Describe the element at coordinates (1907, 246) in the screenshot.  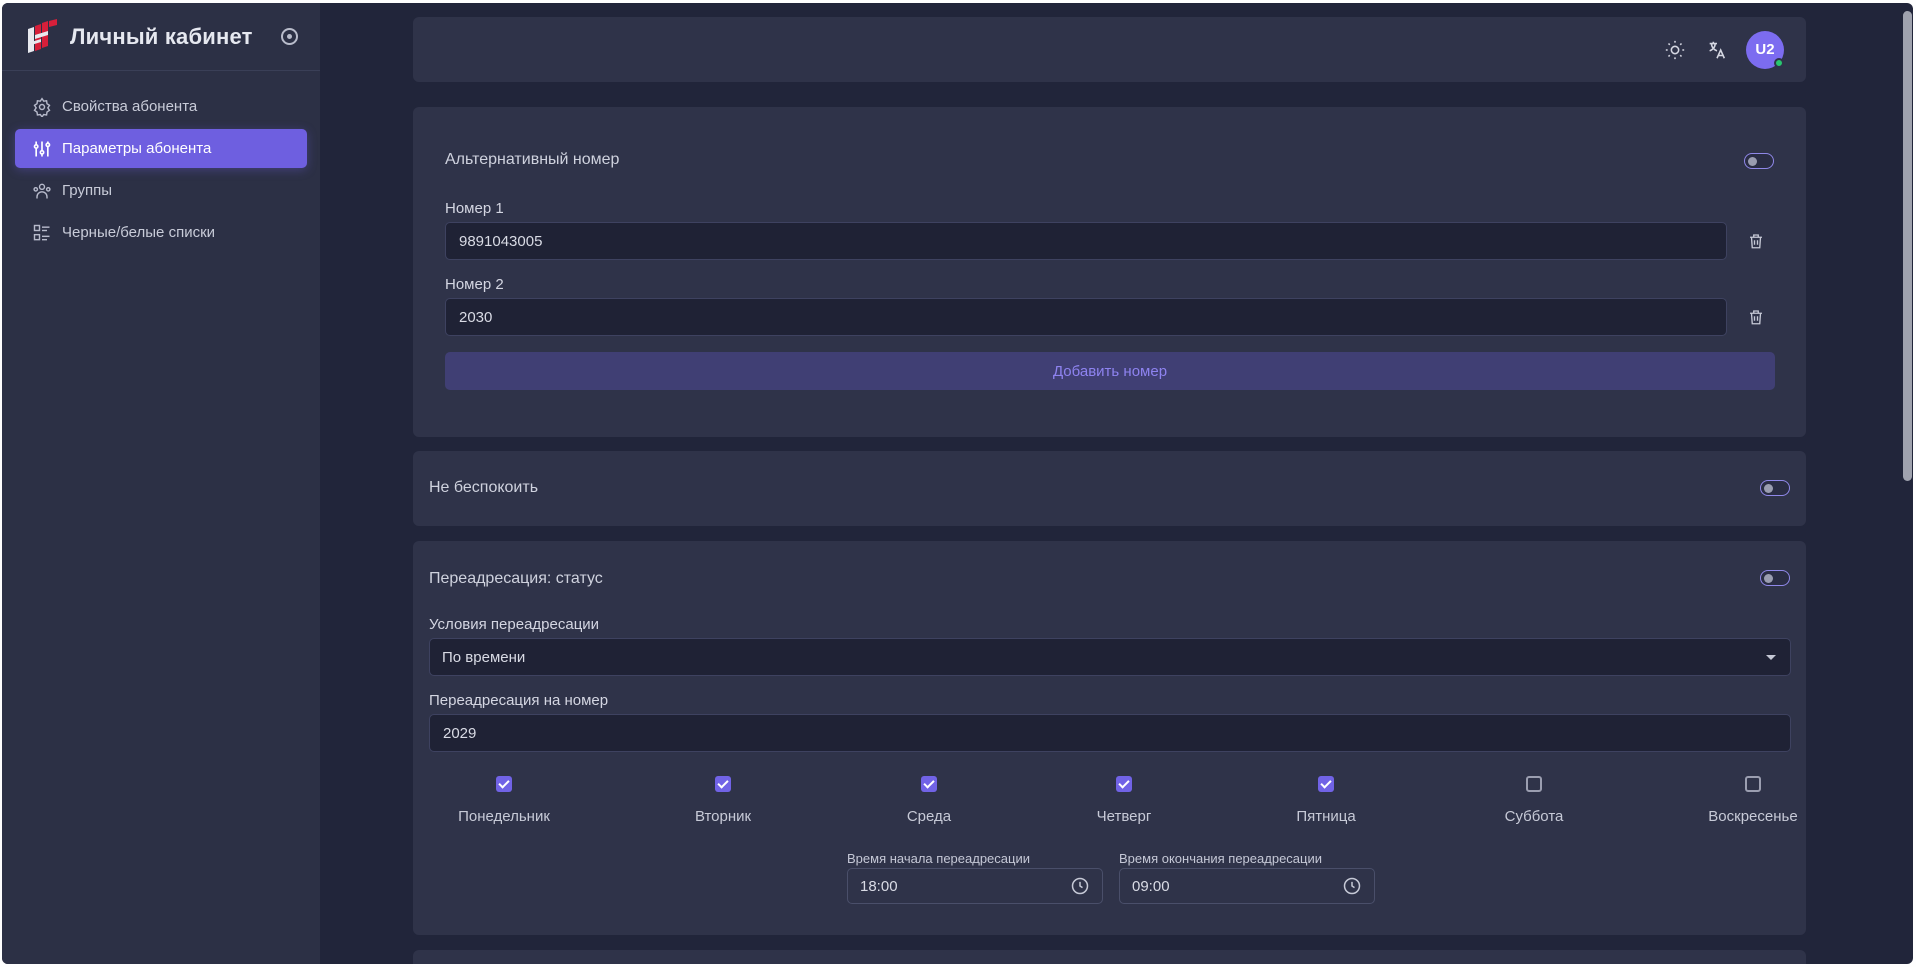
I see `scrollbar` at that location.